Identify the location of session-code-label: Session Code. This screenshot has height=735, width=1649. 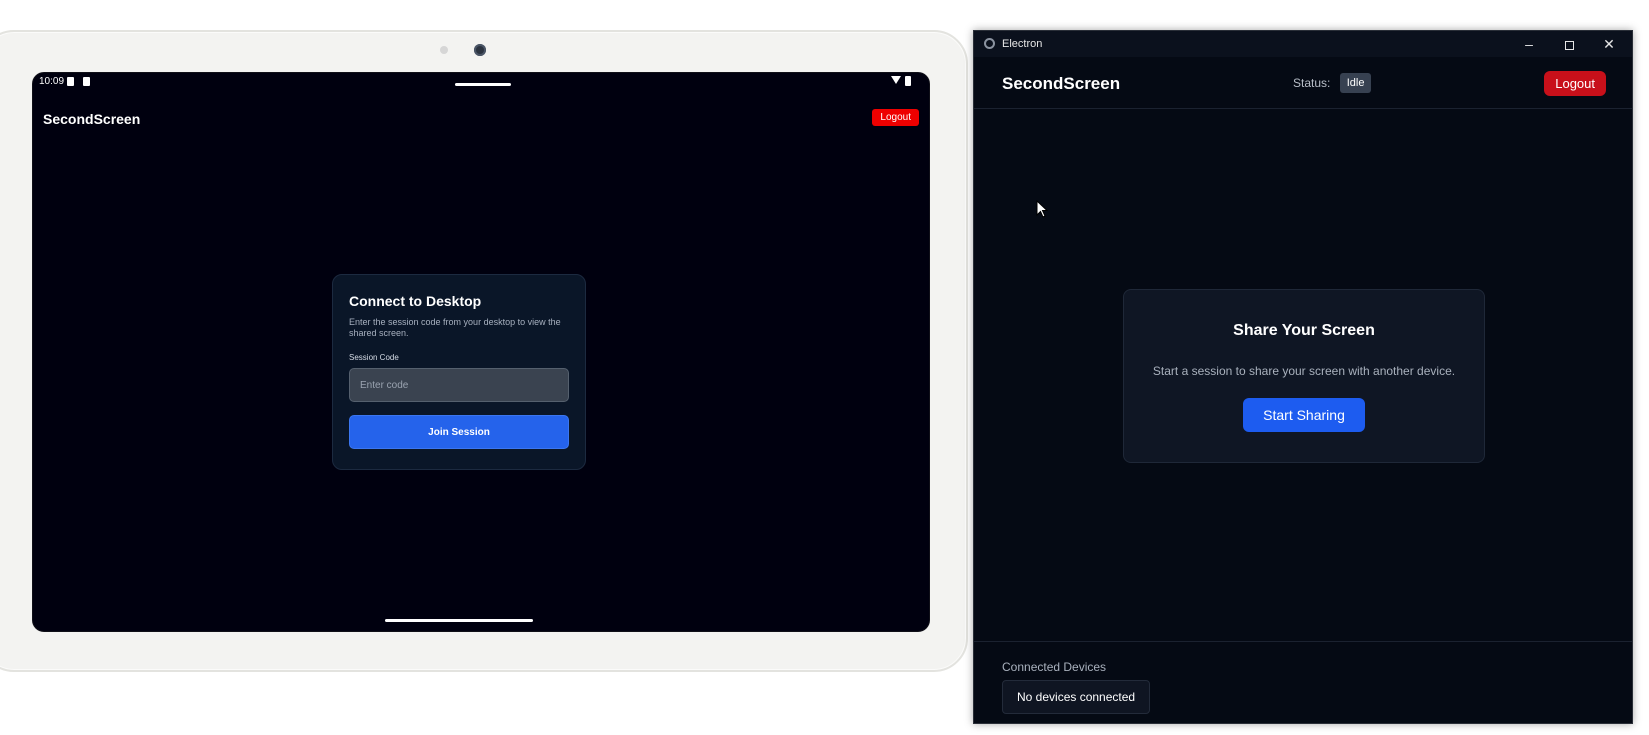
(374, 357).